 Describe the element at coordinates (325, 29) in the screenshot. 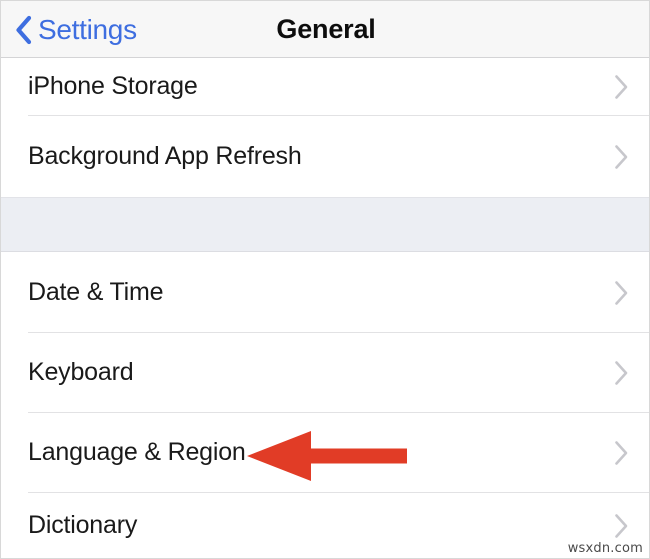

I see `navigation-bar: Settings General` at that location.